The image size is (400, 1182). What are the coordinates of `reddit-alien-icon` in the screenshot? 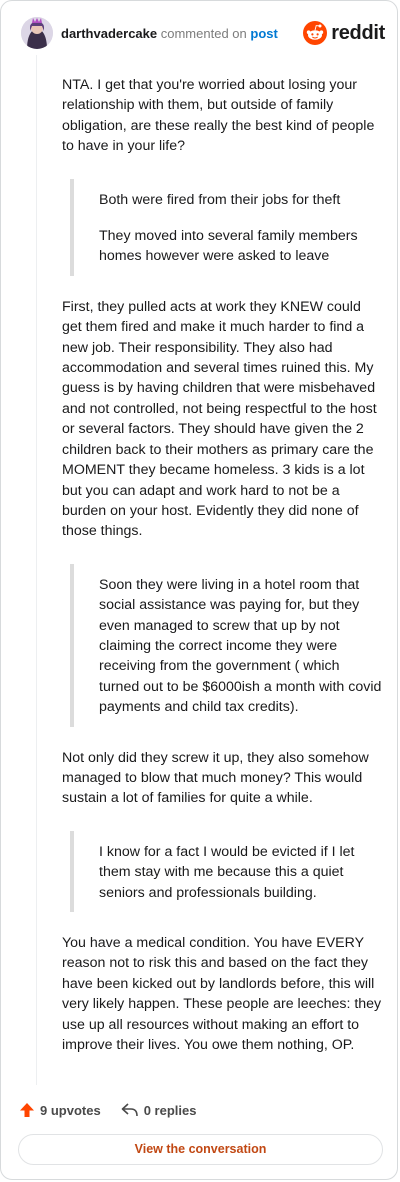 It's located at (315, 33).